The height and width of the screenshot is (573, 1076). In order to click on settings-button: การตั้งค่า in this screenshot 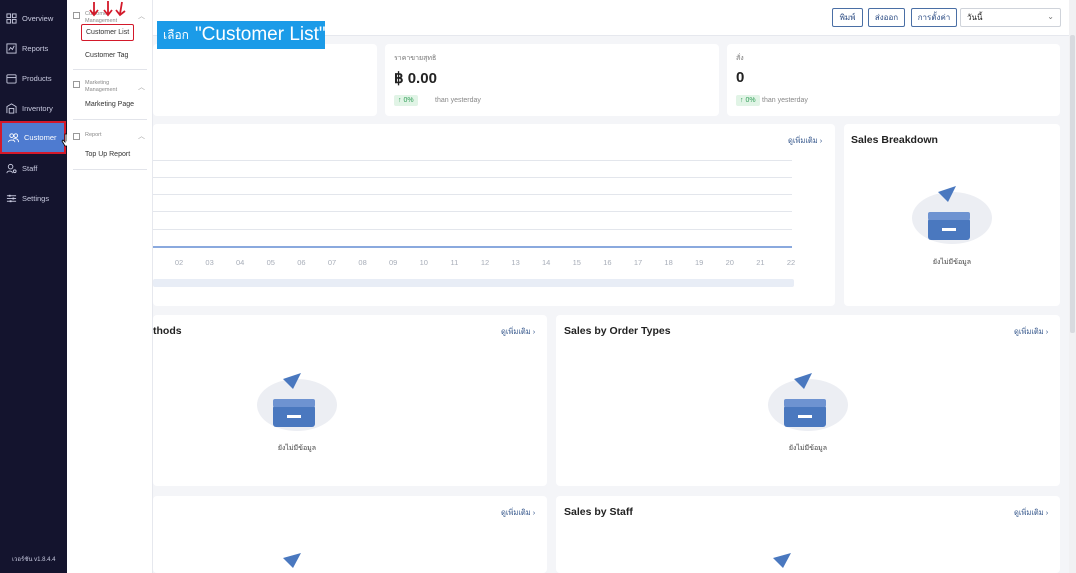, I will do `click(934, 17)`.